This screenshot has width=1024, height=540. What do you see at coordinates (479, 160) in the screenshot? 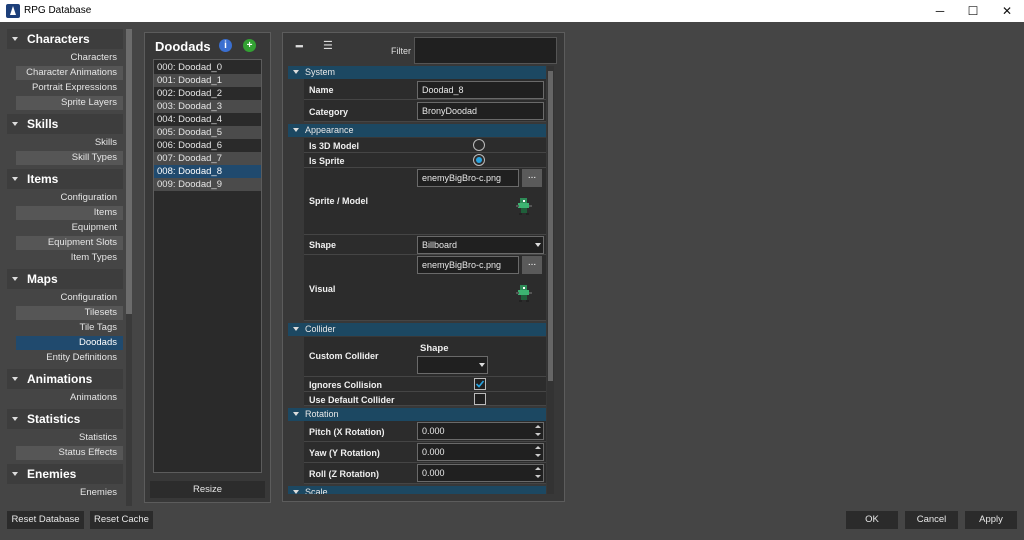
I see `is-sprite-radio` at bounding box center [479, 160].